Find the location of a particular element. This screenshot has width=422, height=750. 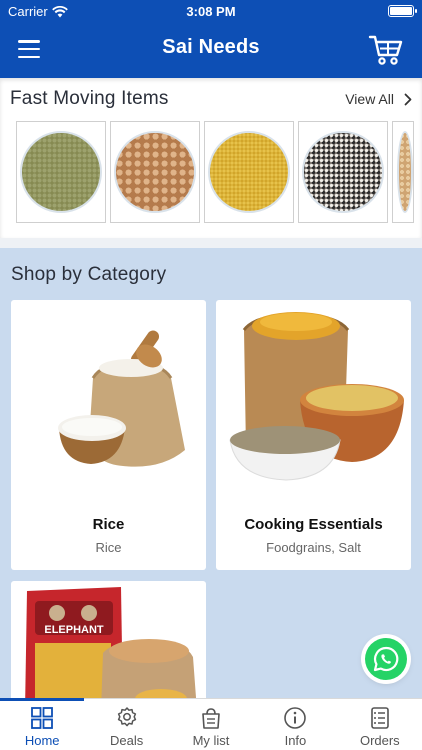

status-bar: Carrier 3:08 PM is located at coordinates (211, 11).